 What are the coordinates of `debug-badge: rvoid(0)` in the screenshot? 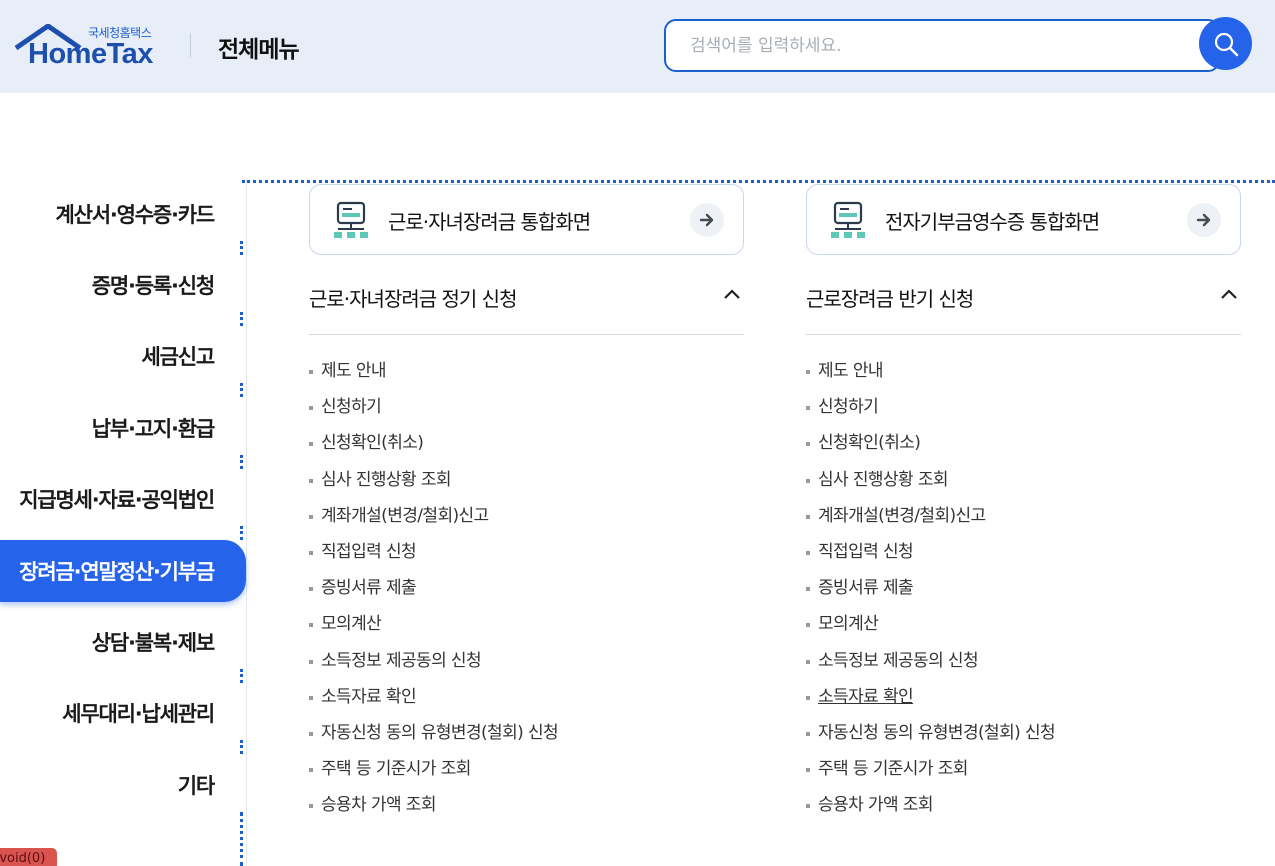 It's located at (28, 857).